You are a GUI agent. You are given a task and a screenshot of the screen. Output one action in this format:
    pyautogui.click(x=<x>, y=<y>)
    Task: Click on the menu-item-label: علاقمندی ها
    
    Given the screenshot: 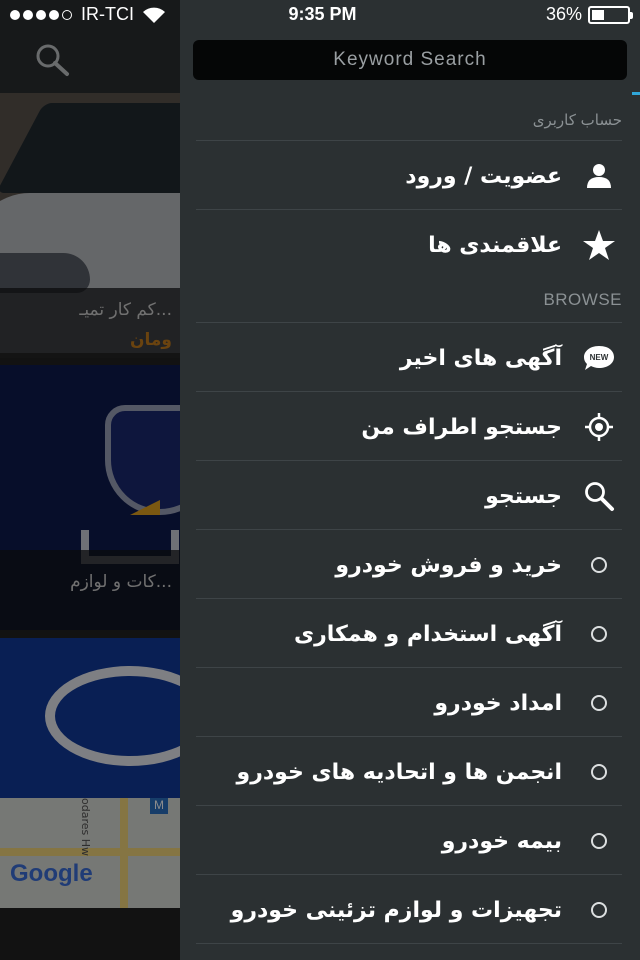 What is the action you would take?
    pyautogui.click(x=495, y=245)
    